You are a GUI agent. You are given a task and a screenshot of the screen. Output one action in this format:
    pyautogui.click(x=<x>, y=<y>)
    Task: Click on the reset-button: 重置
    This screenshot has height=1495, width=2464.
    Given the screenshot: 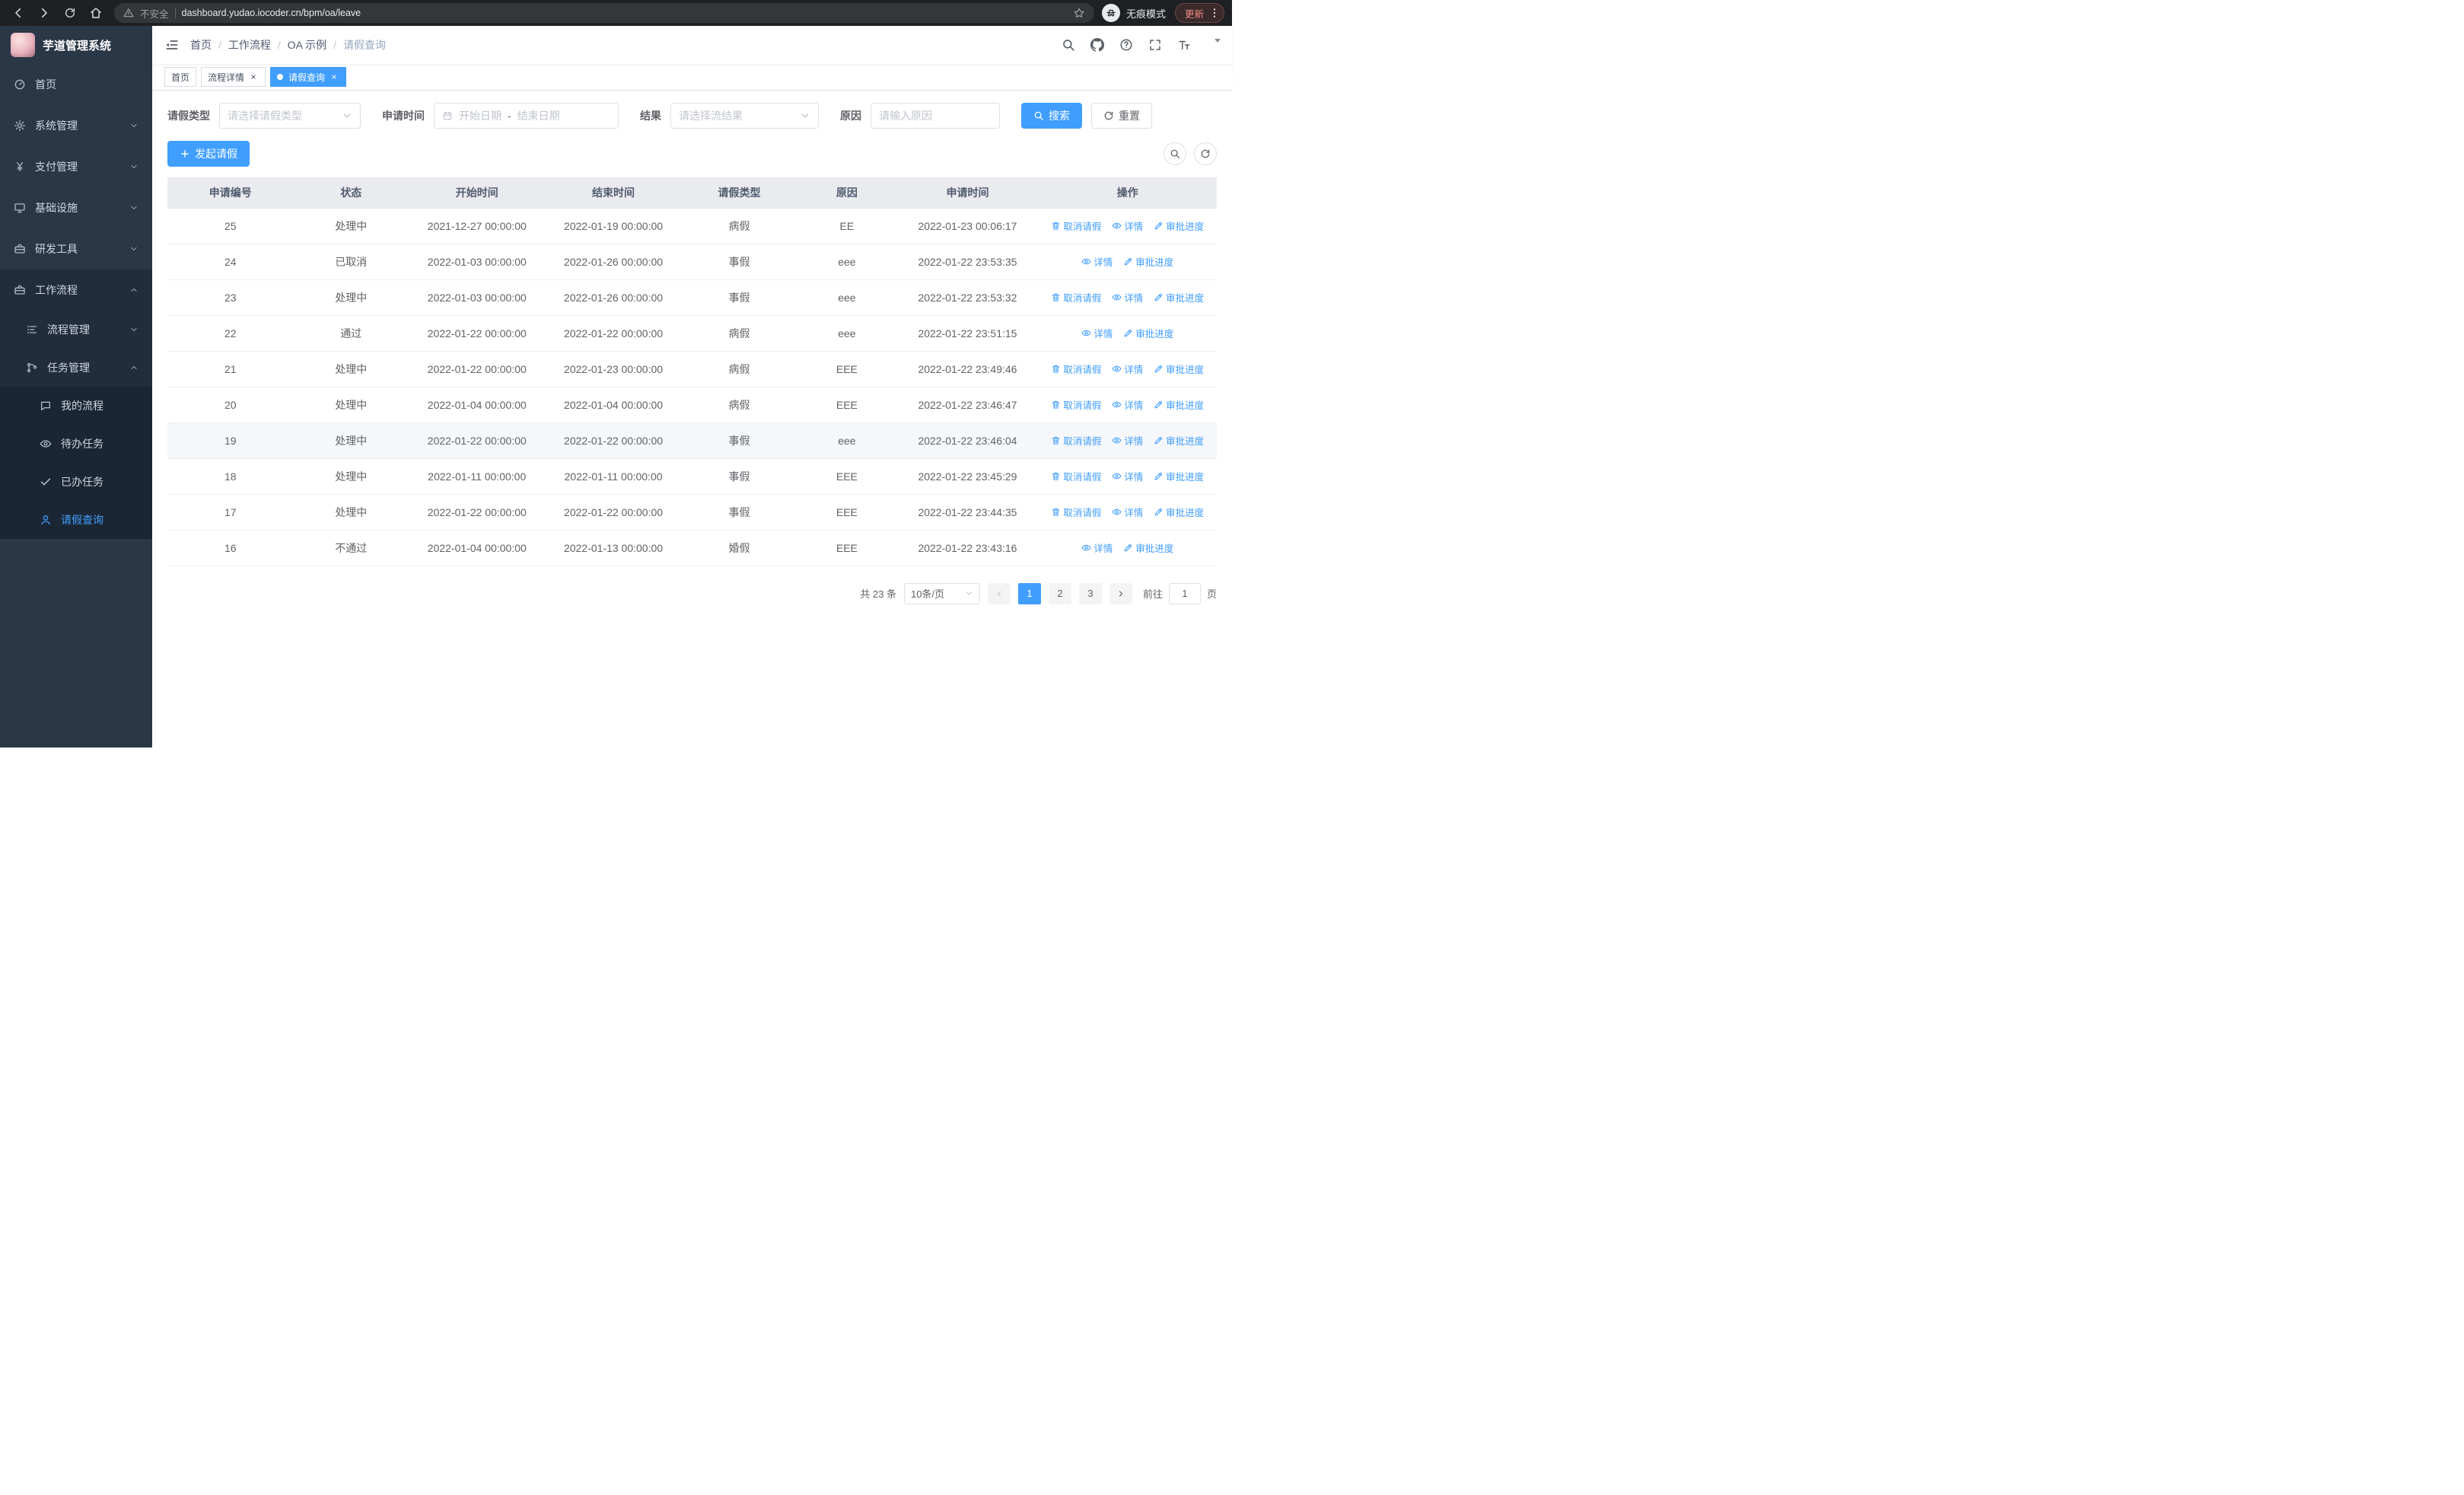 What is the action you would take?
    pyautogui.click(x=1121, y=116)
    